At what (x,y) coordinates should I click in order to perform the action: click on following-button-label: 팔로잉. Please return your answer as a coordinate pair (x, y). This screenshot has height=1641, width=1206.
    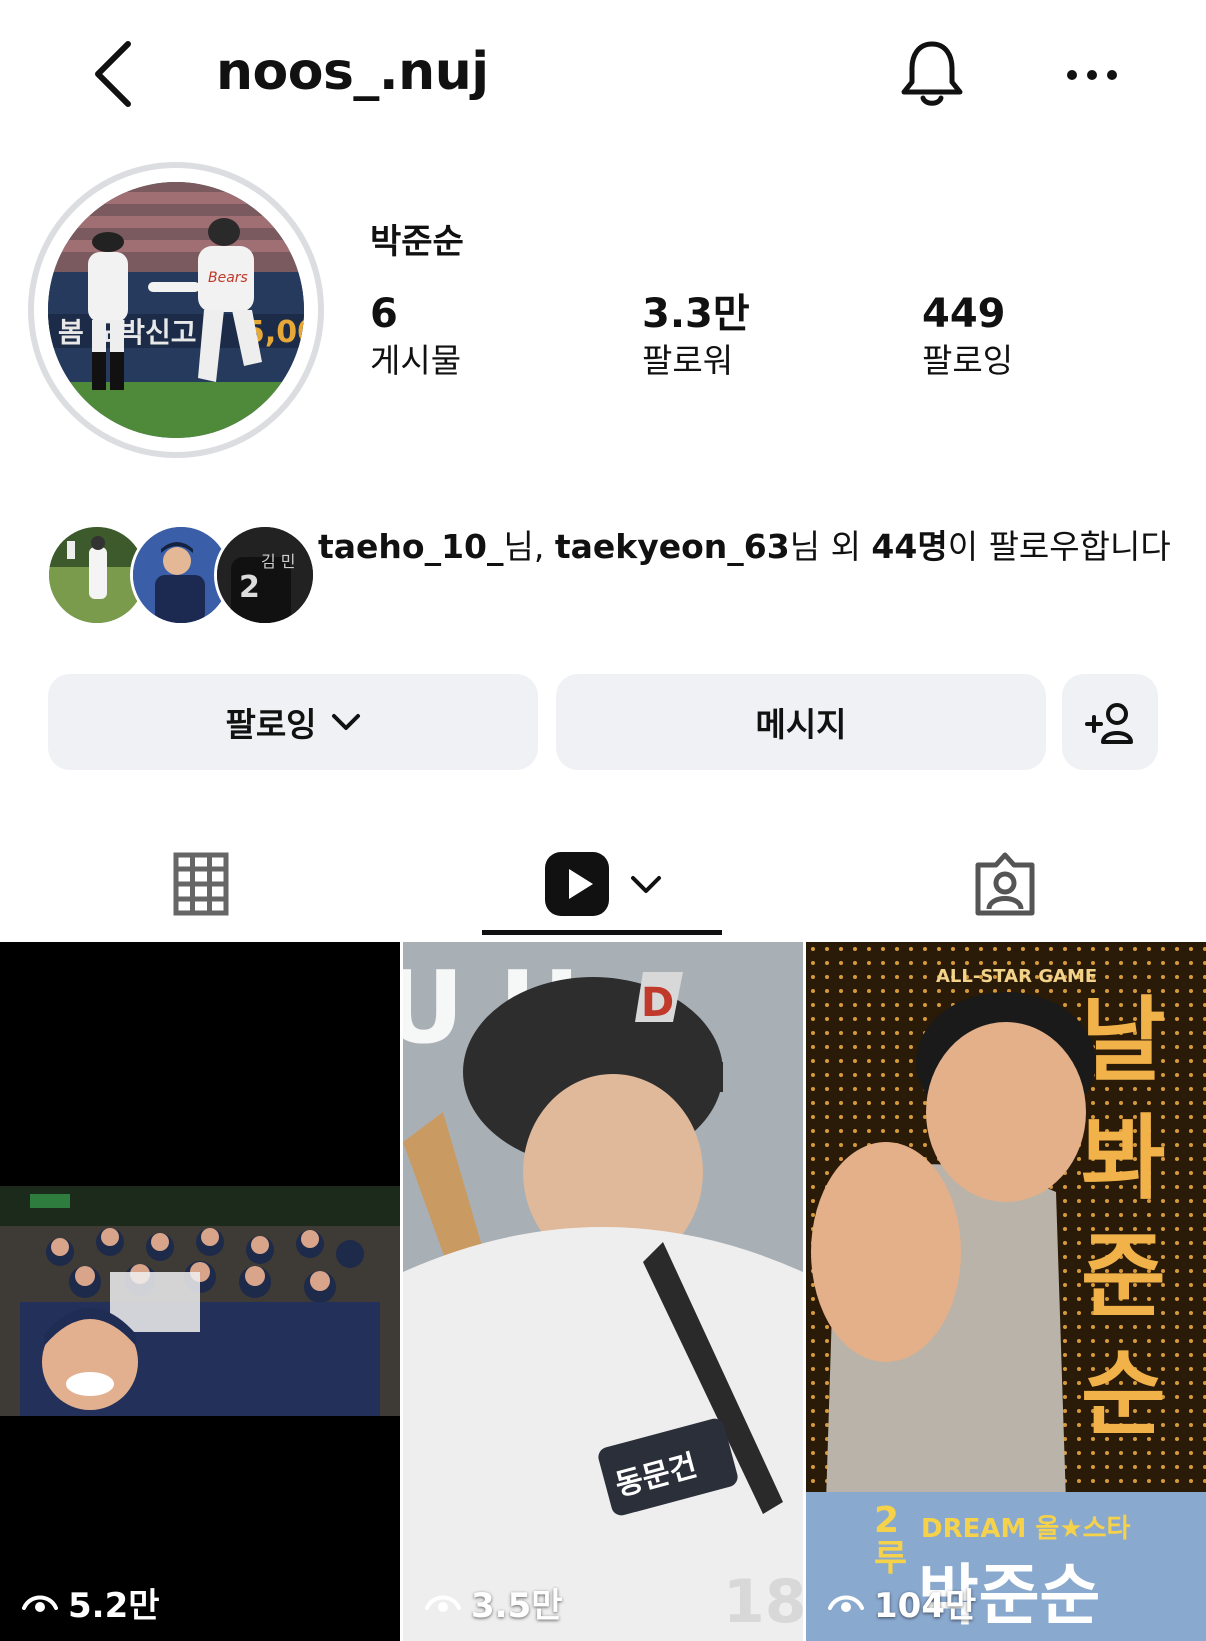
    Looking at the image, I should click on (271, 724).